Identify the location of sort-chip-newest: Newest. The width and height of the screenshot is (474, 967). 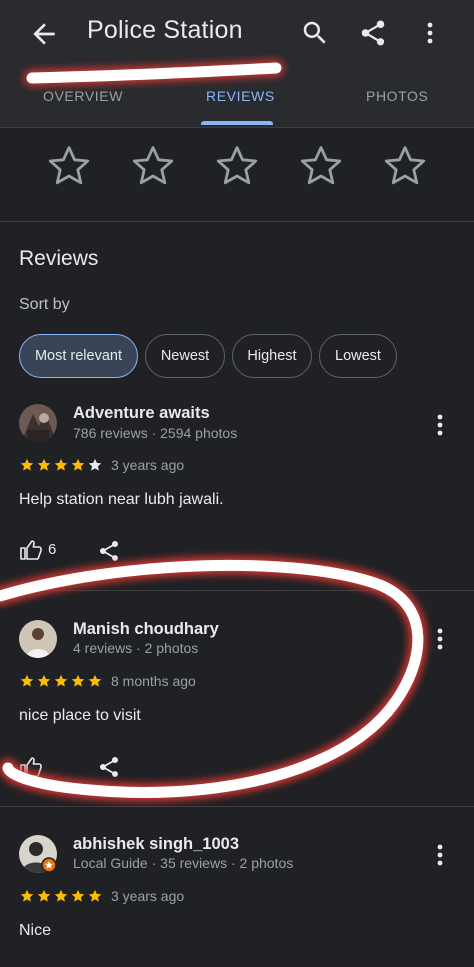
(185, 356).